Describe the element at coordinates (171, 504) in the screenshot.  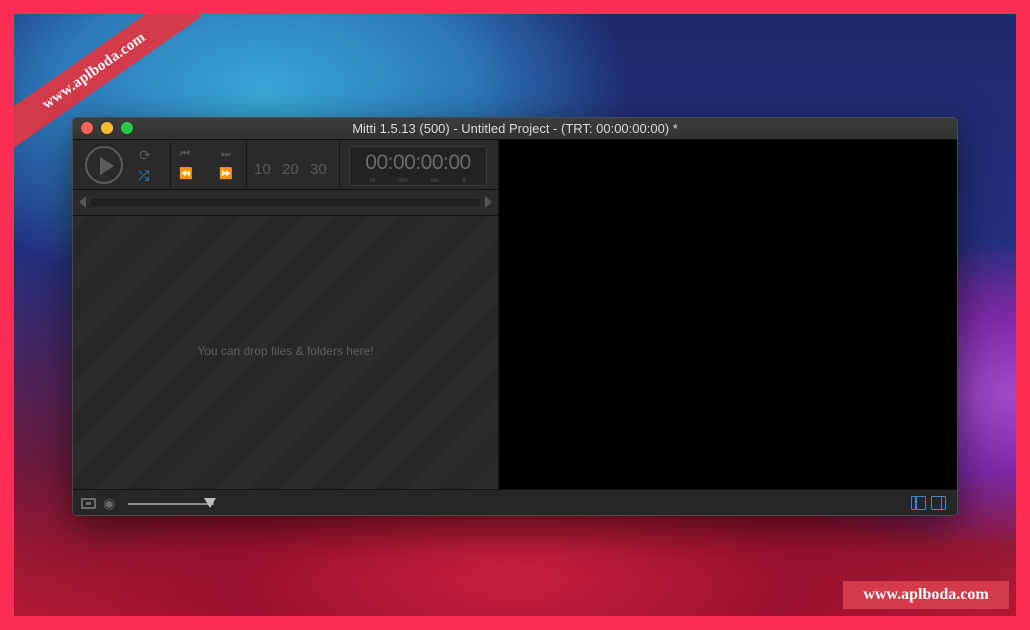
I see `preview-opacity-slider` at that location.